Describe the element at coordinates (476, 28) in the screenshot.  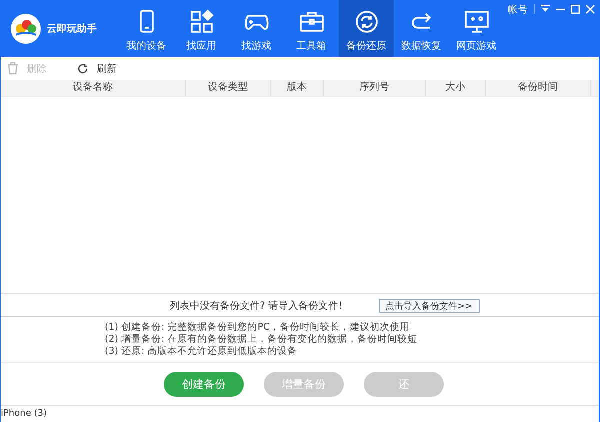
I see `nav-tab: 网页游戏` at that location.